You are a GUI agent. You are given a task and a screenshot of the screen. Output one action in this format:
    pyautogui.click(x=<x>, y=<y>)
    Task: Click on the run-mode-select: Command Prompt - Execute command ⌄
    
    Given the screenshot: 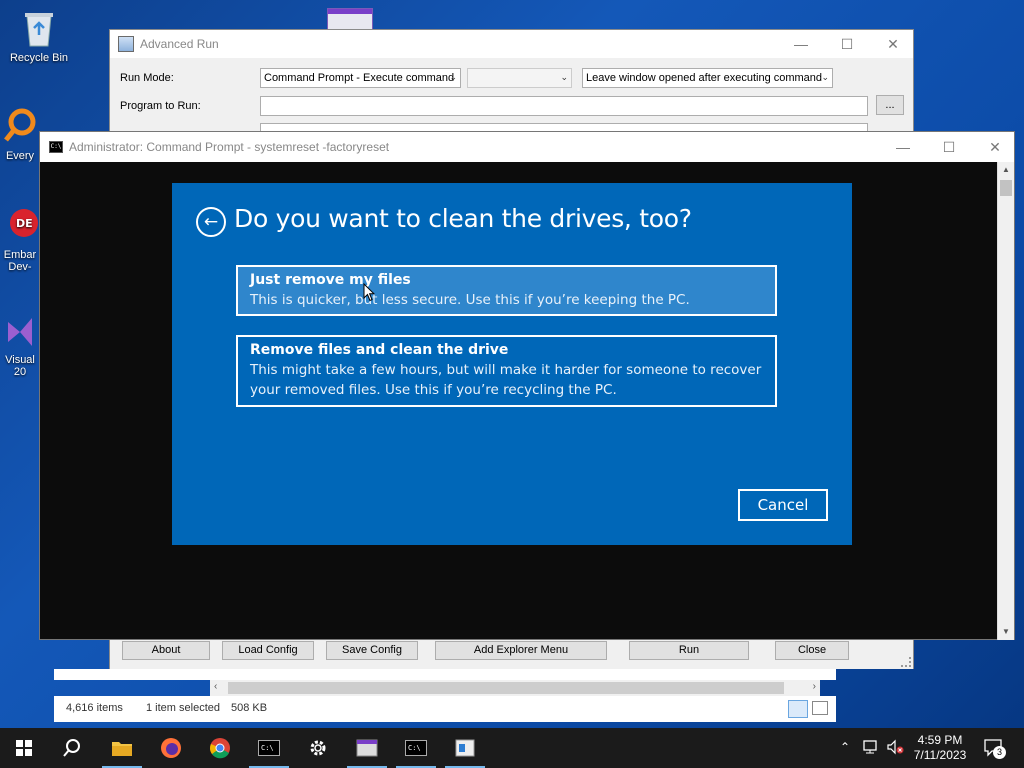 What is the action you would take?
    pyautogui.click(x=360, y=78)
    